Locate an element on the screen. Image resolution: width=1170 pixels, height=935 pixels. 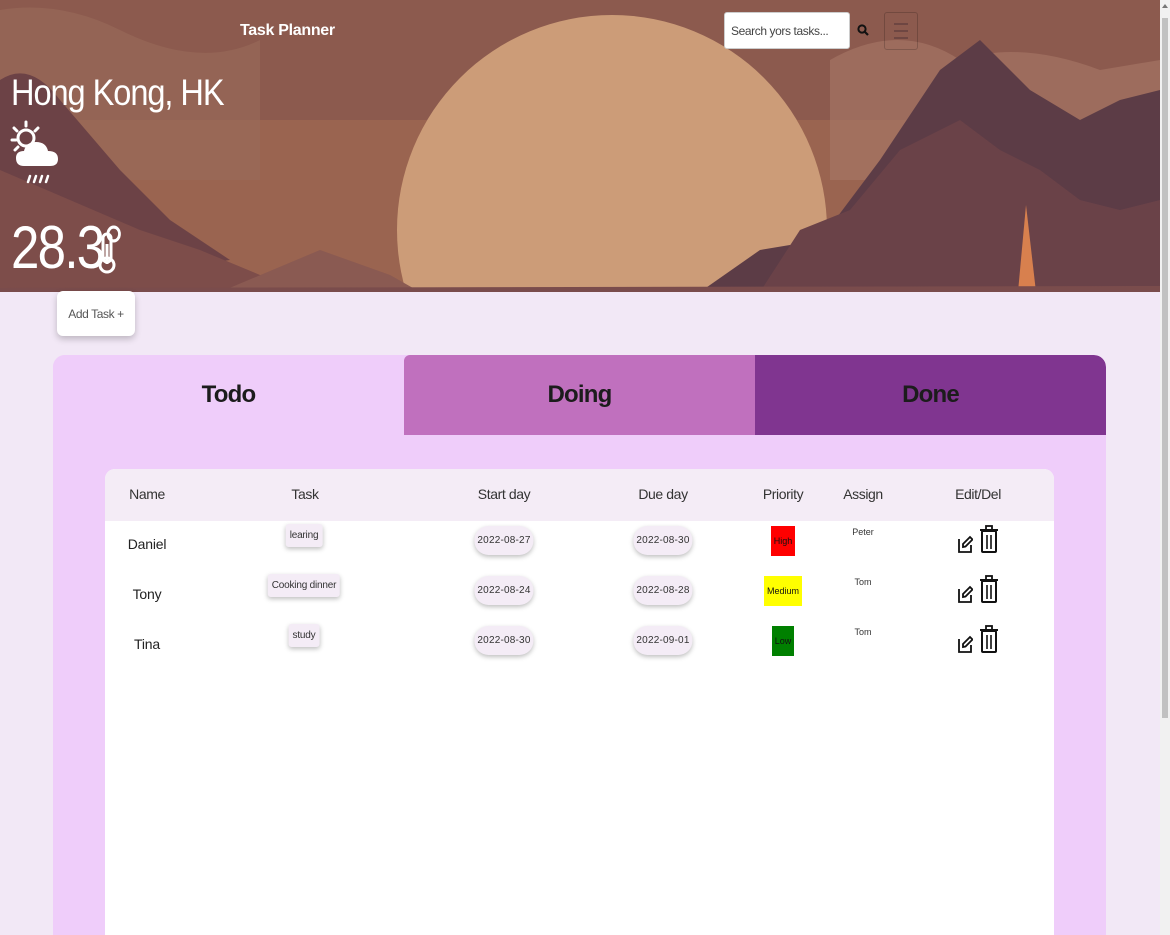
tab-doing: Doing is located at coordinates (579, 395).